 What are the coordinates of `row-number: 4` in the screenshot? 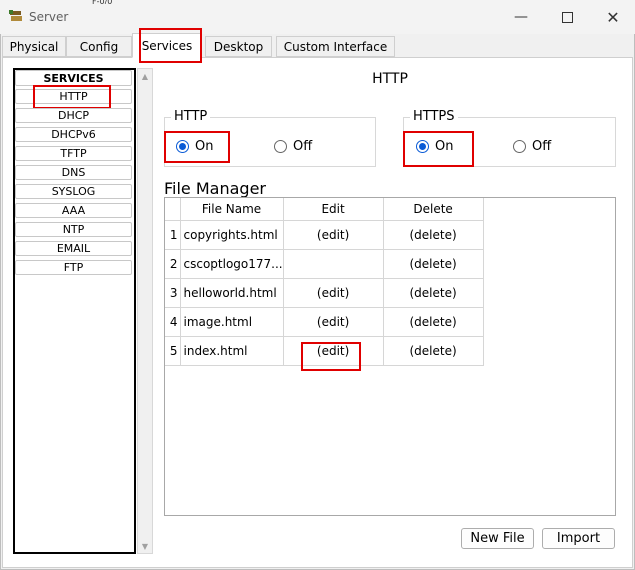 It's located at (173, 321).